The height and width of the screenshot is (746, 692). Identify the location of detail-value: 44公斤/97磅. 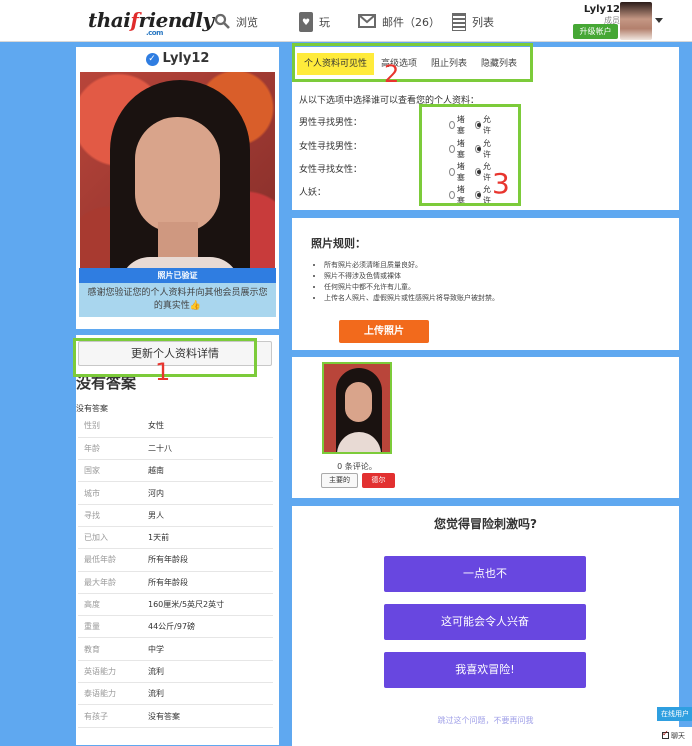
(172, 627).